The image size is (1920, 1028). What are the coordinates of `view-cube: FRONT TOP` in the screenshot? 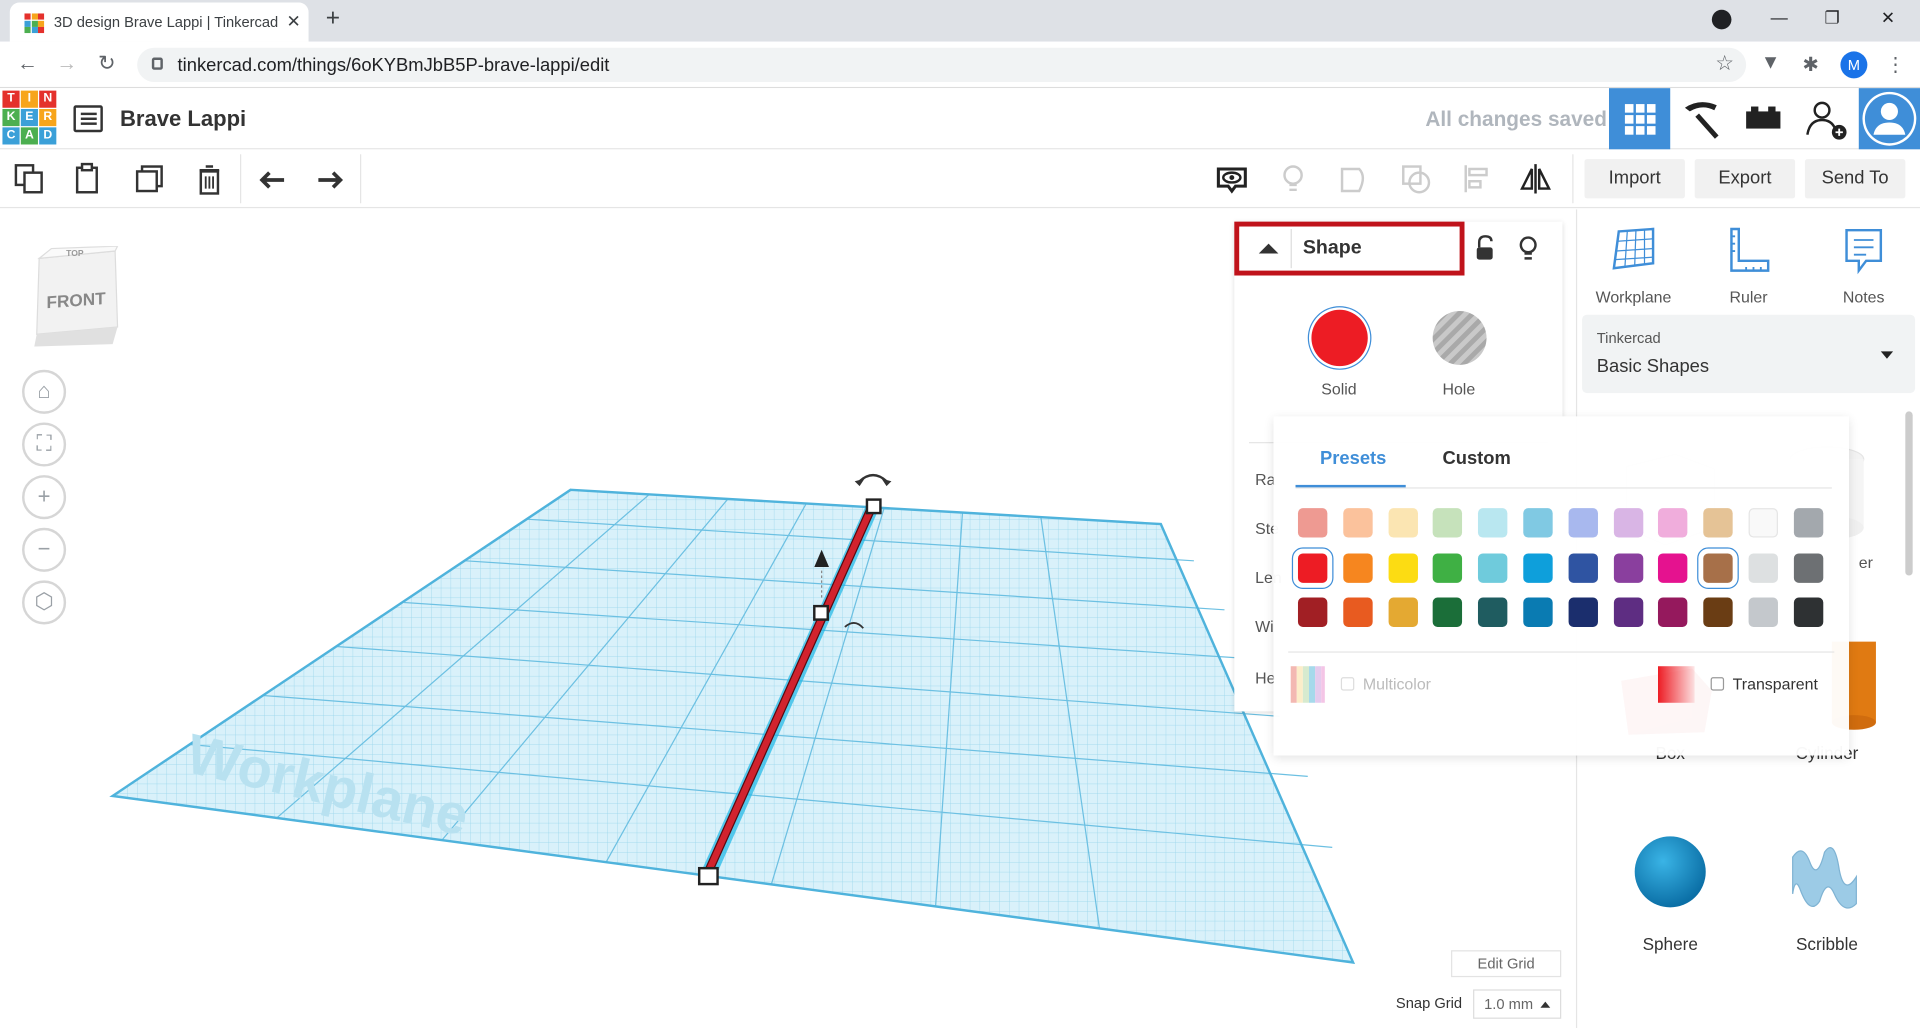 It's located at (76, 296).